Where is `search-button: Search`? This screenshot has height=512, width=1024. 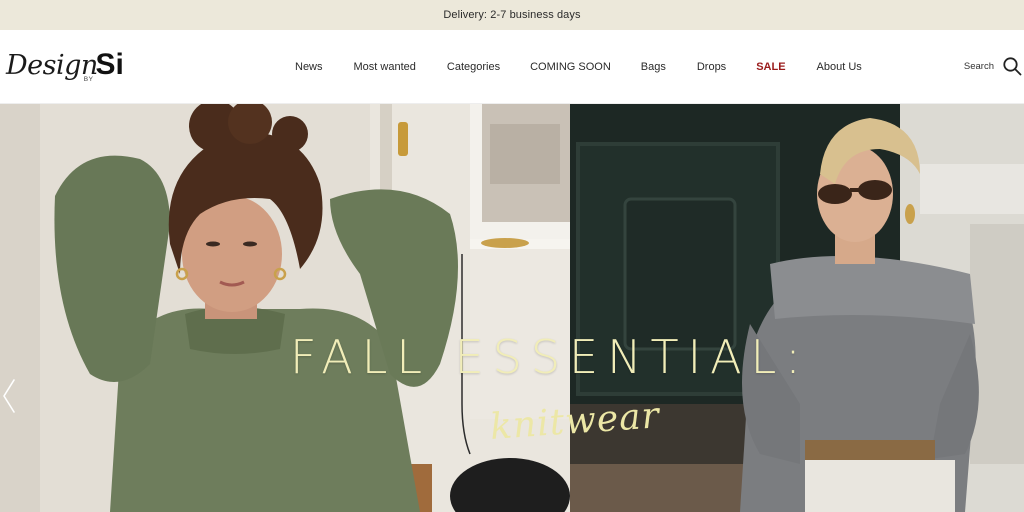
search-button: Search is located at coordinates (993, 66).